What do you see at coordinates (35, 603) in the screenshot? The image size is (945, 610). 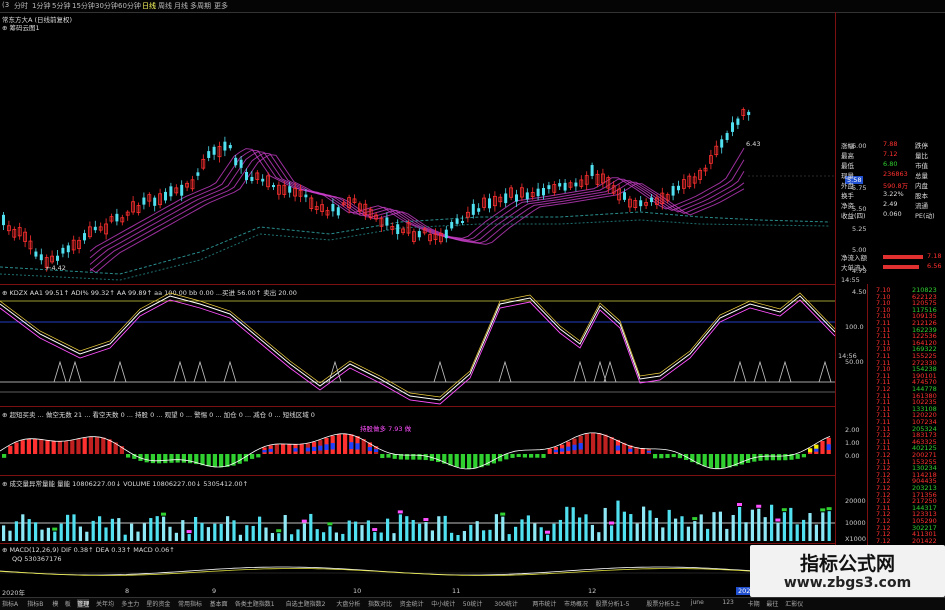 I see `indicator-tab: 指标B` at bounding box center [35, 603].